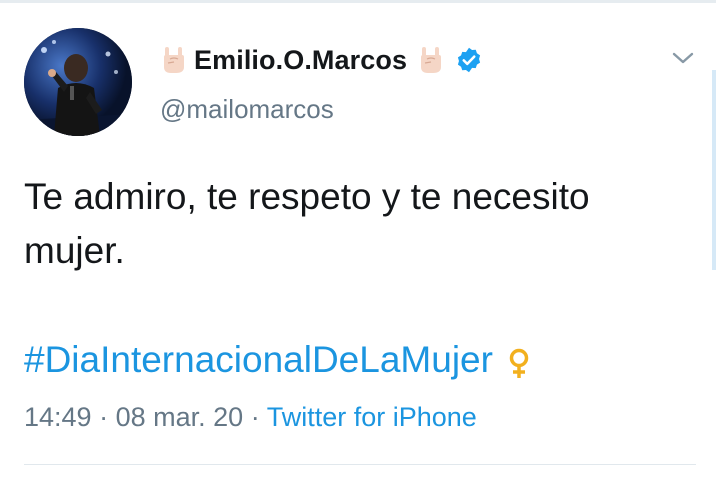 The image size is (716, 479). Describe the element at coordinates (358, 1) in the screenshot. I see `top-divider` at that location.